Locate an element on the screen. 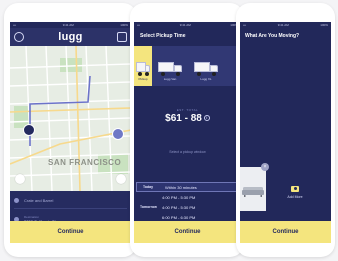  add-more-button: Add More is located at coordinates (295, 192).